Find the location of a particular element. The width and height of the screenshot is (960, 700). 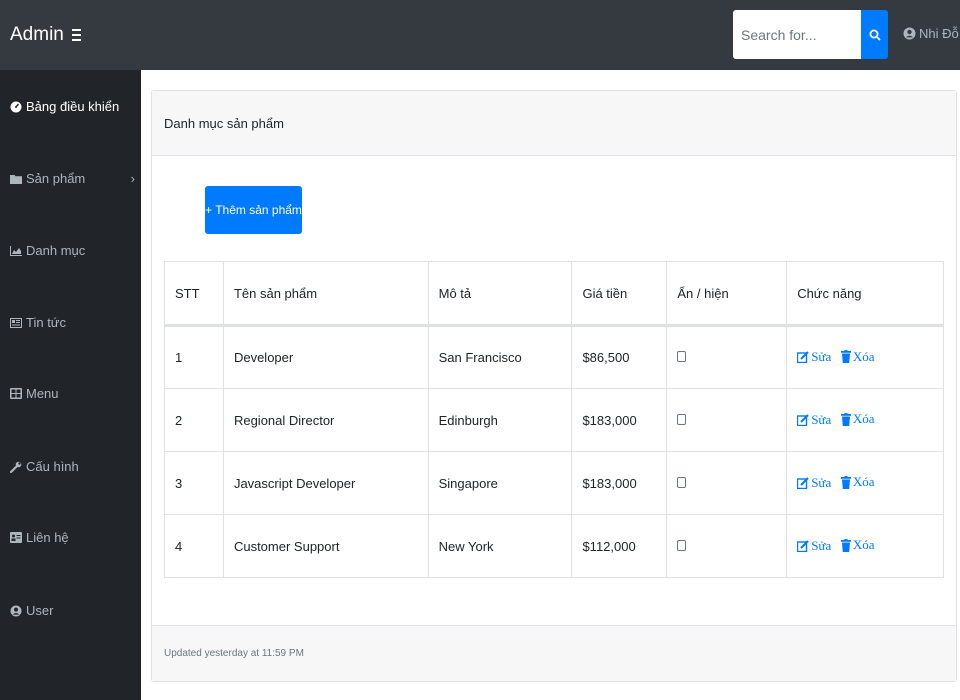

sidebar-item-label: Sản phẩm is located at coordinates (56, 178).